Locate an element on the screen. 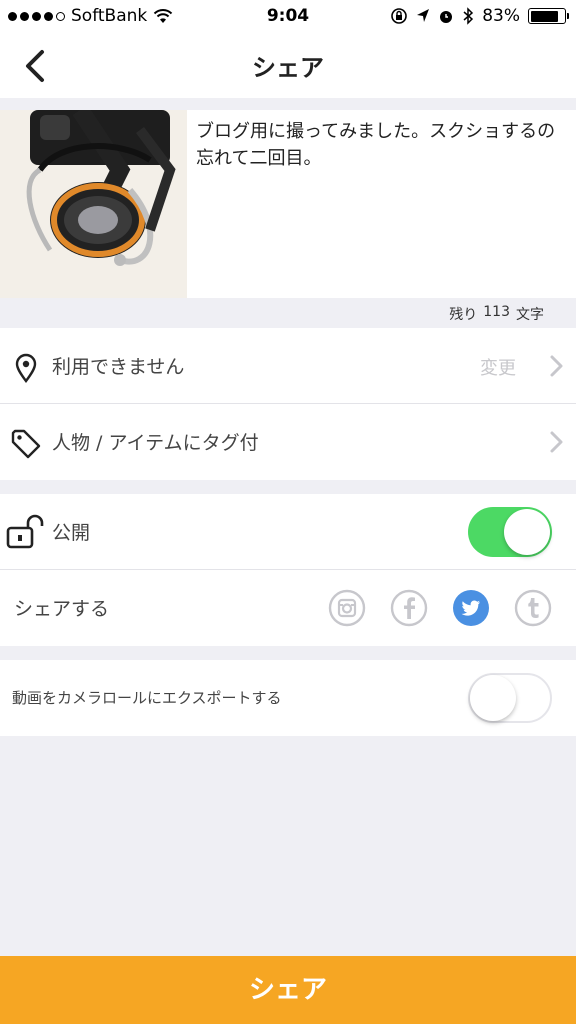  export-group: 動画をカメラロールにエクスポートする is located at coordinates (288, 698).